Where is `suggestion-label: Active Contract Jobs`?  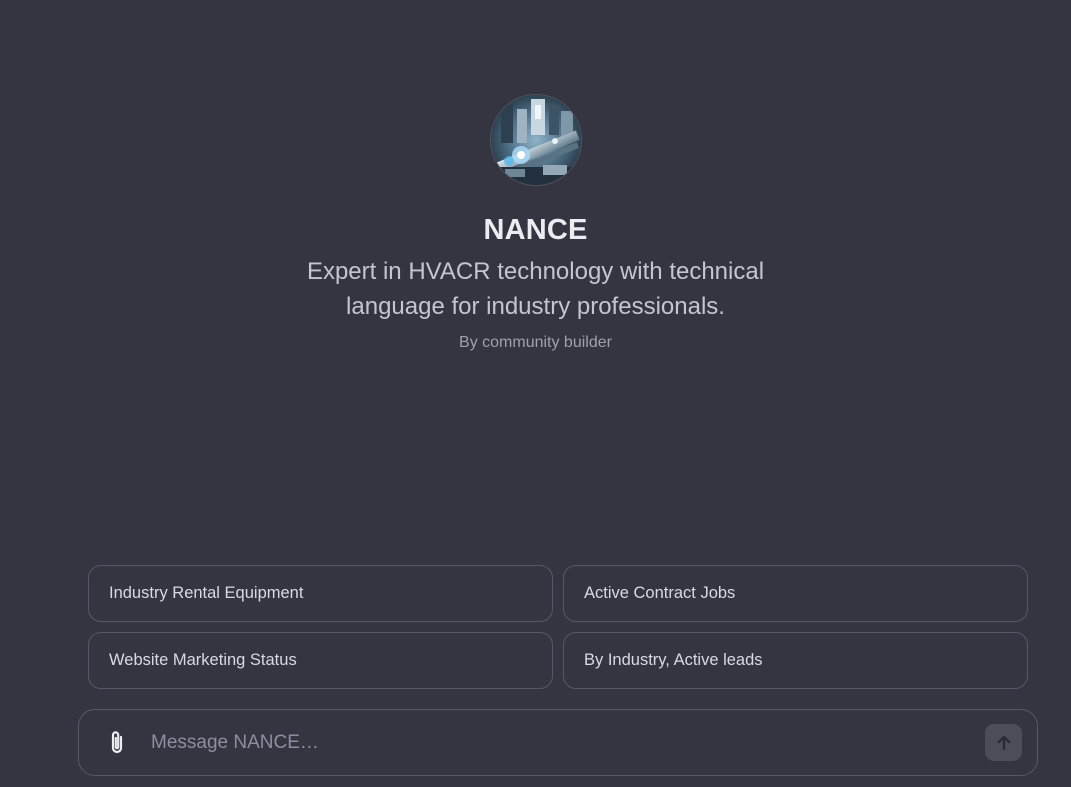 suggestion-label: Active Contract Jobs is located at coordinates (660, 593).